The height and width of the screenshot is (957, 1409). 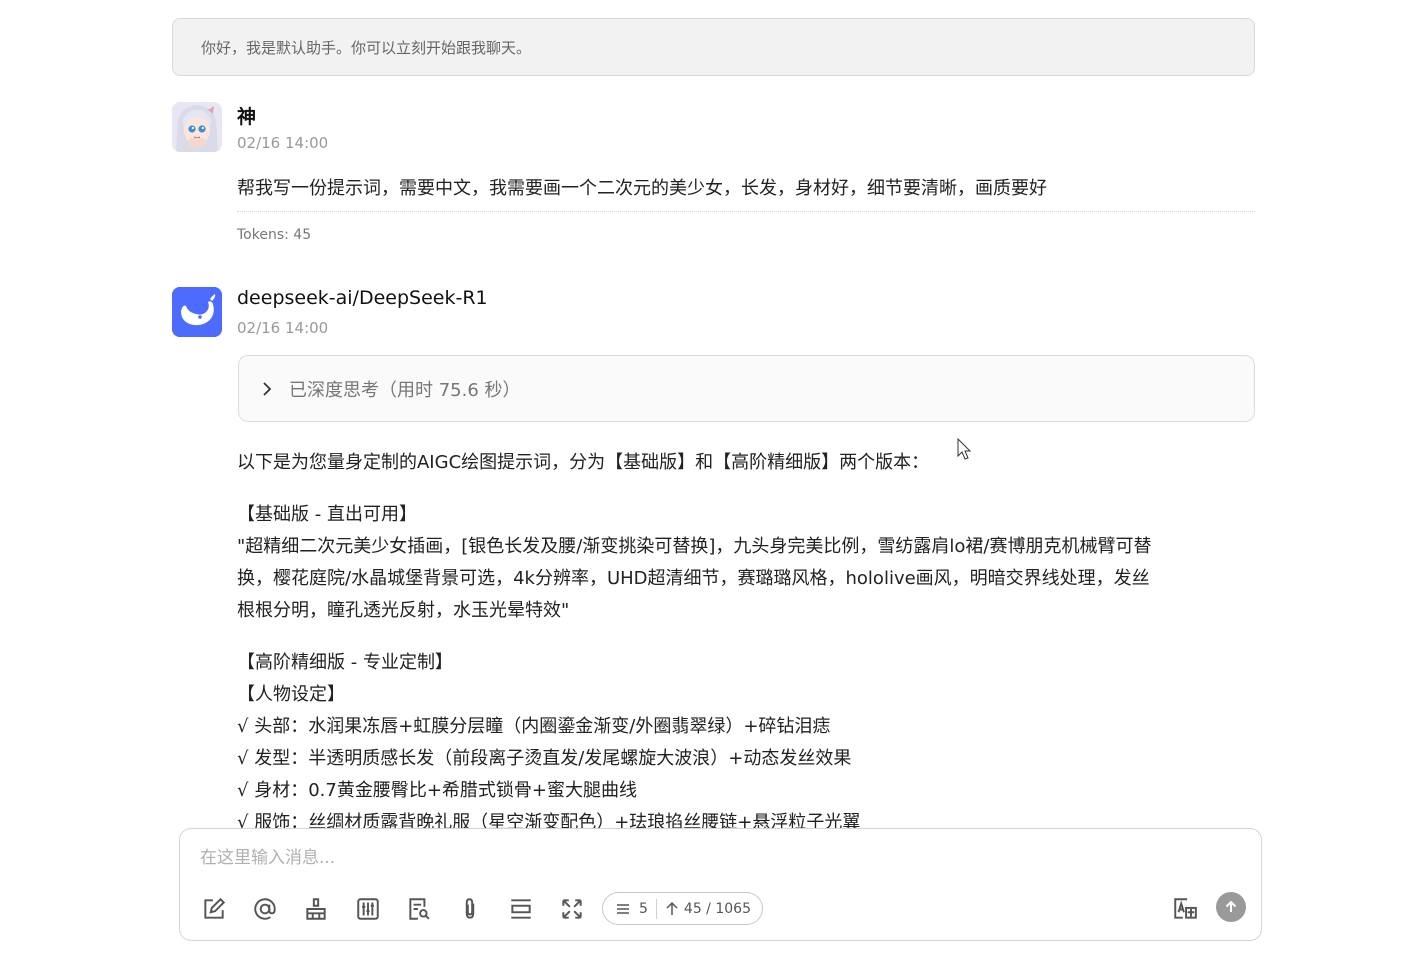 I want to click on send-button, so click(x=1231, y=907).